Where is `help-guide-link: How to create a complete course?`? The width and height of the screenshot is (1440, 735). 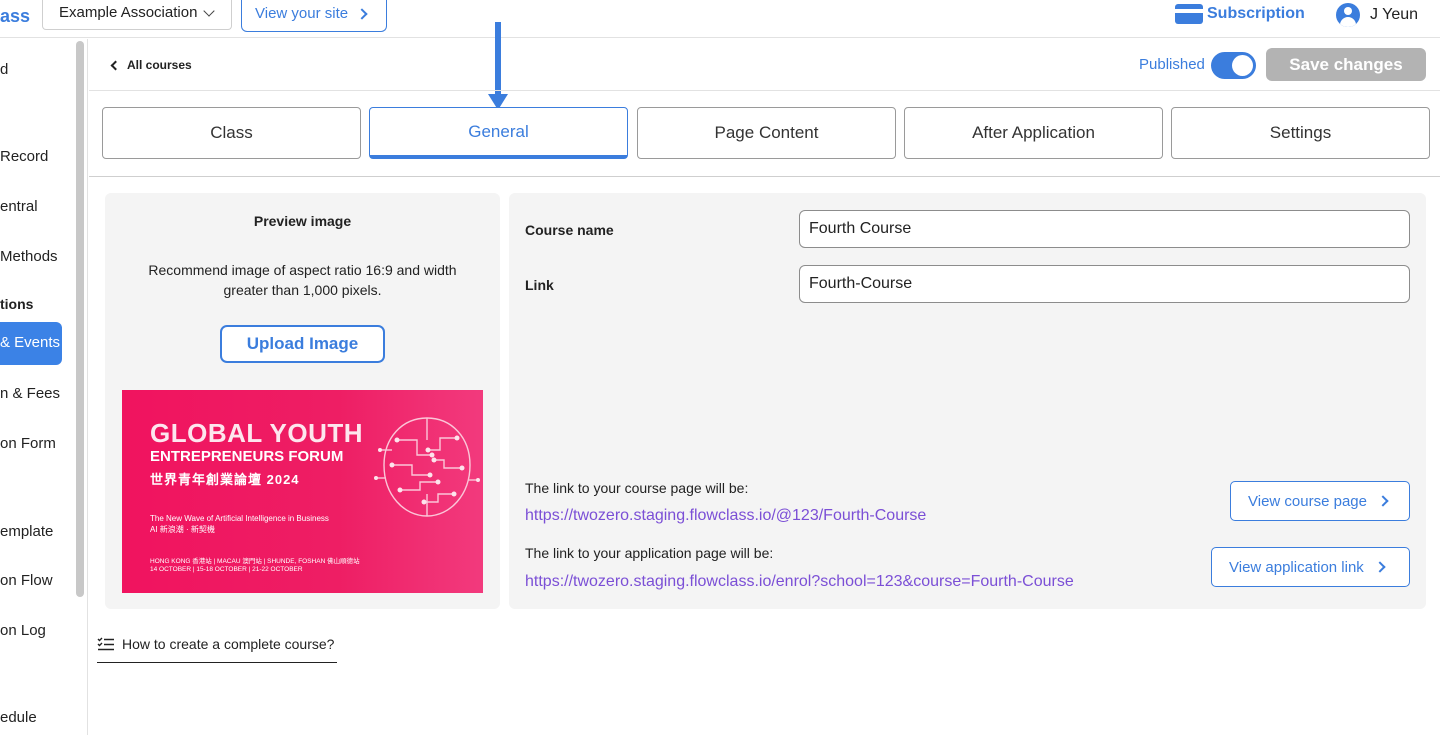
help-guide-link: How to create a complete course? is located at coordinates (215, 644).